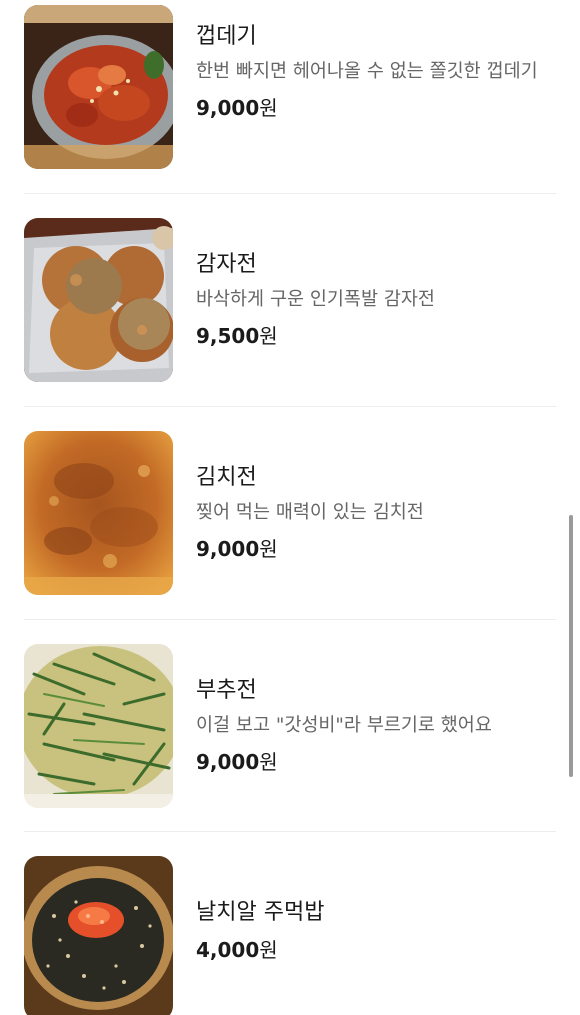 The image size is (580, 1015). I want to click on menu-item-name: 부추전, so click(226, 690).